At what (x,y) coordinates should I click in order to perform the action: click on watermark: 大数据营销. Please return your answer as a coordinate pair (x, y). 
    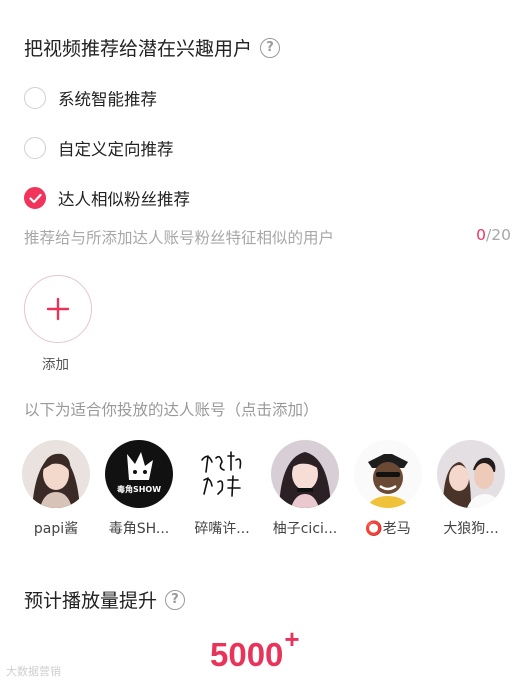
    Looking at the image, I should click on (33, 671).